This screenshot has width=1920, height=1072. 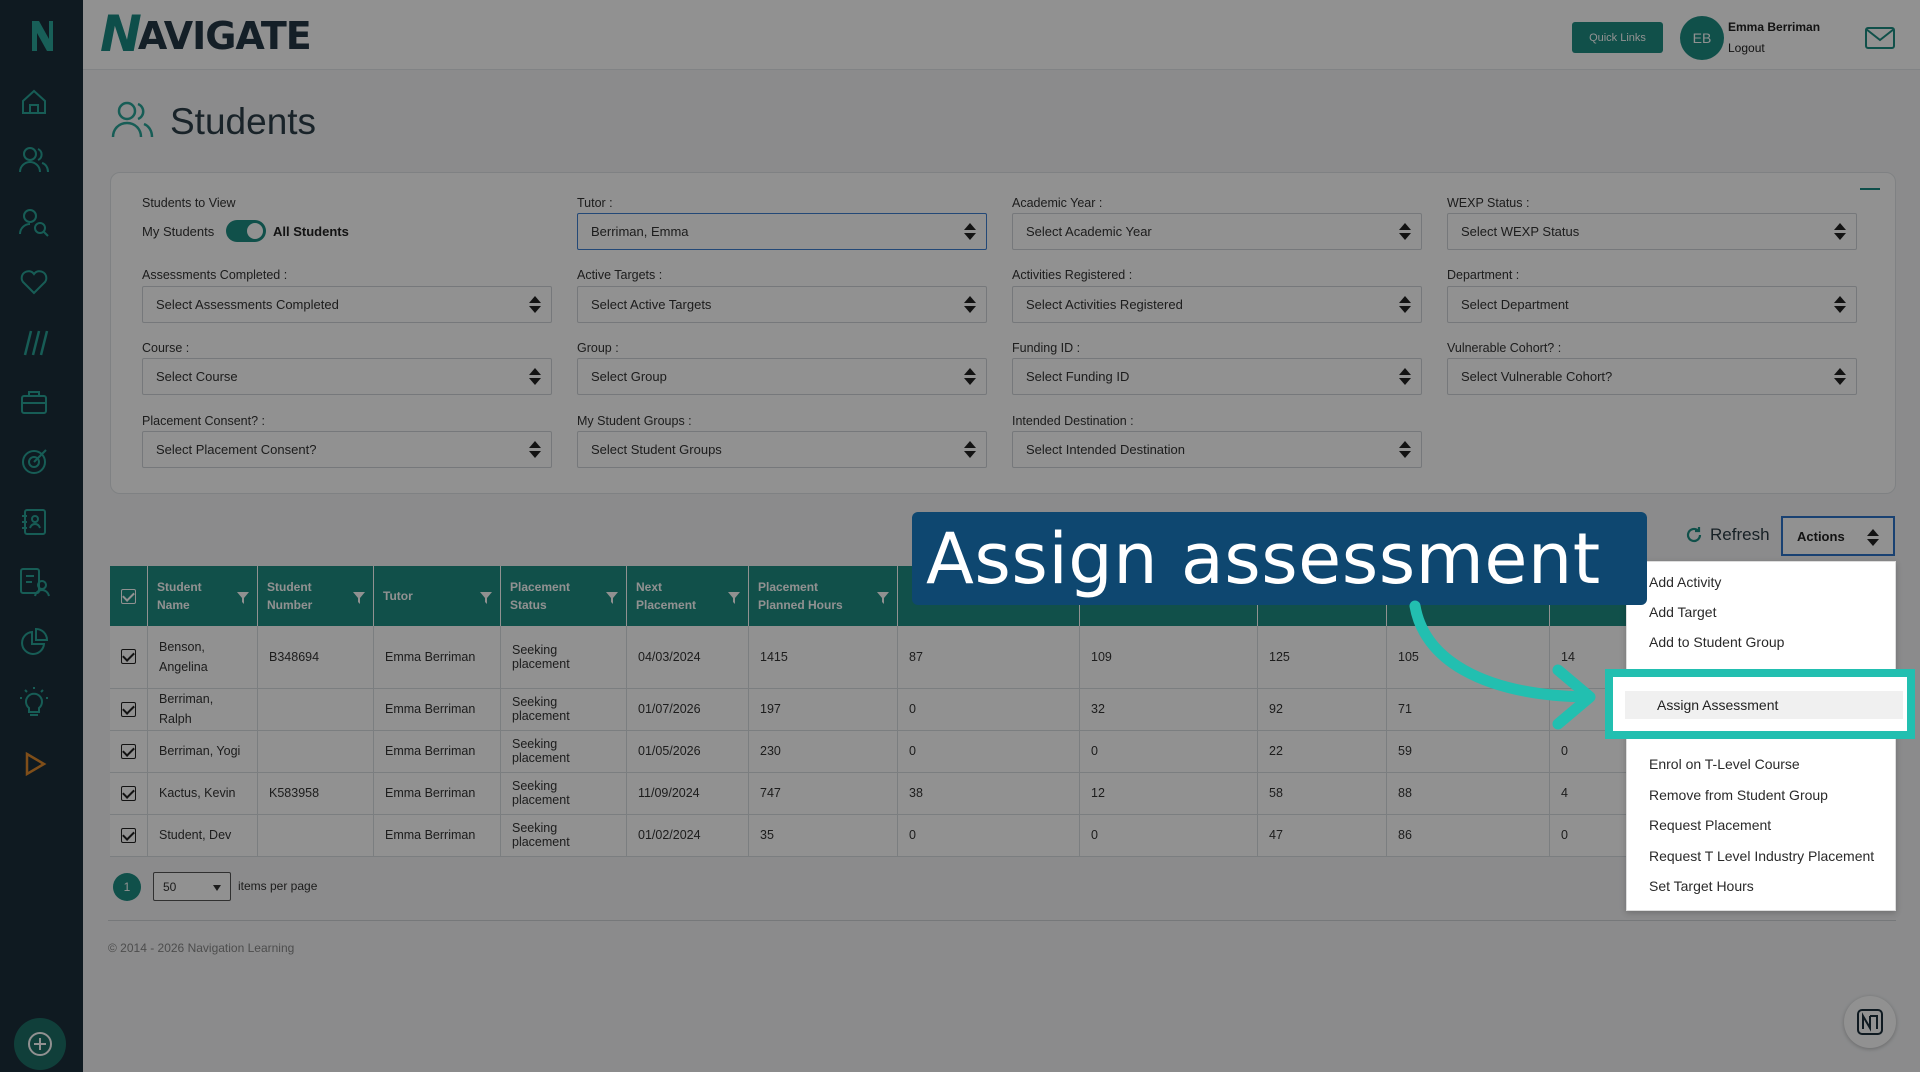 I want to click on menu-assign-assessment-highlight: Assign Assessment, so click(x=1760, y=704).